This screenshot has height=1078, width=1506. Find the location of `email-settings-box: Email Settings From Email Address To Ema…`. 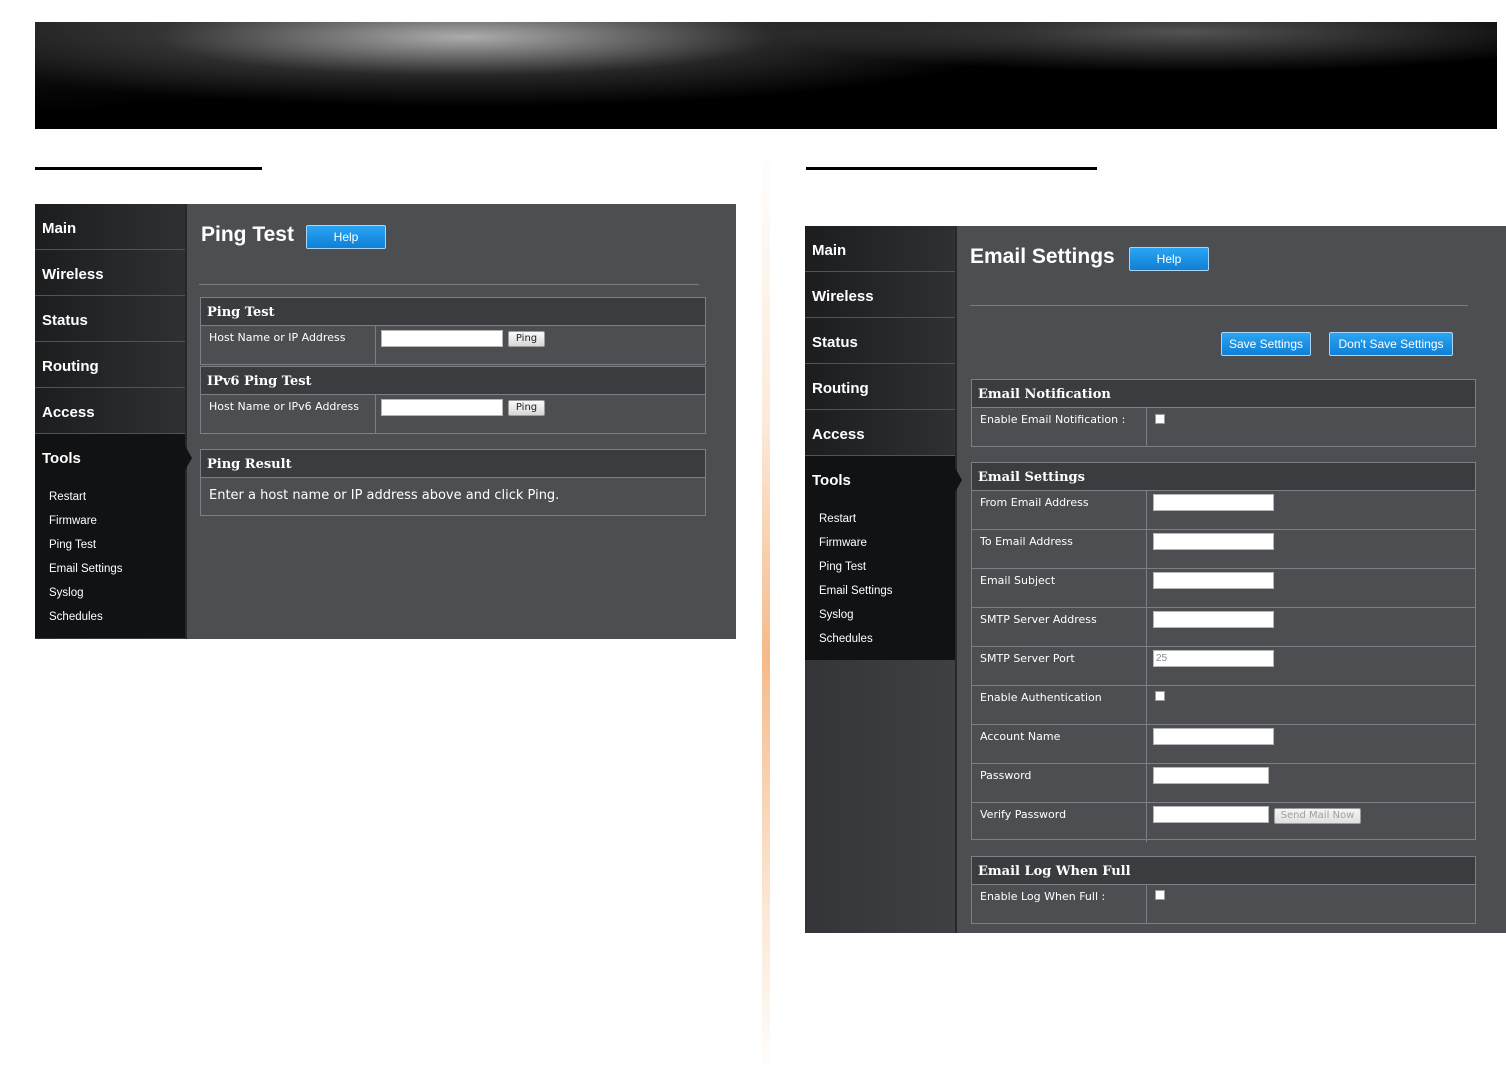

email-settings-box: Email Settings From Email Address To Ema… is located at coordinates (1223, 652).